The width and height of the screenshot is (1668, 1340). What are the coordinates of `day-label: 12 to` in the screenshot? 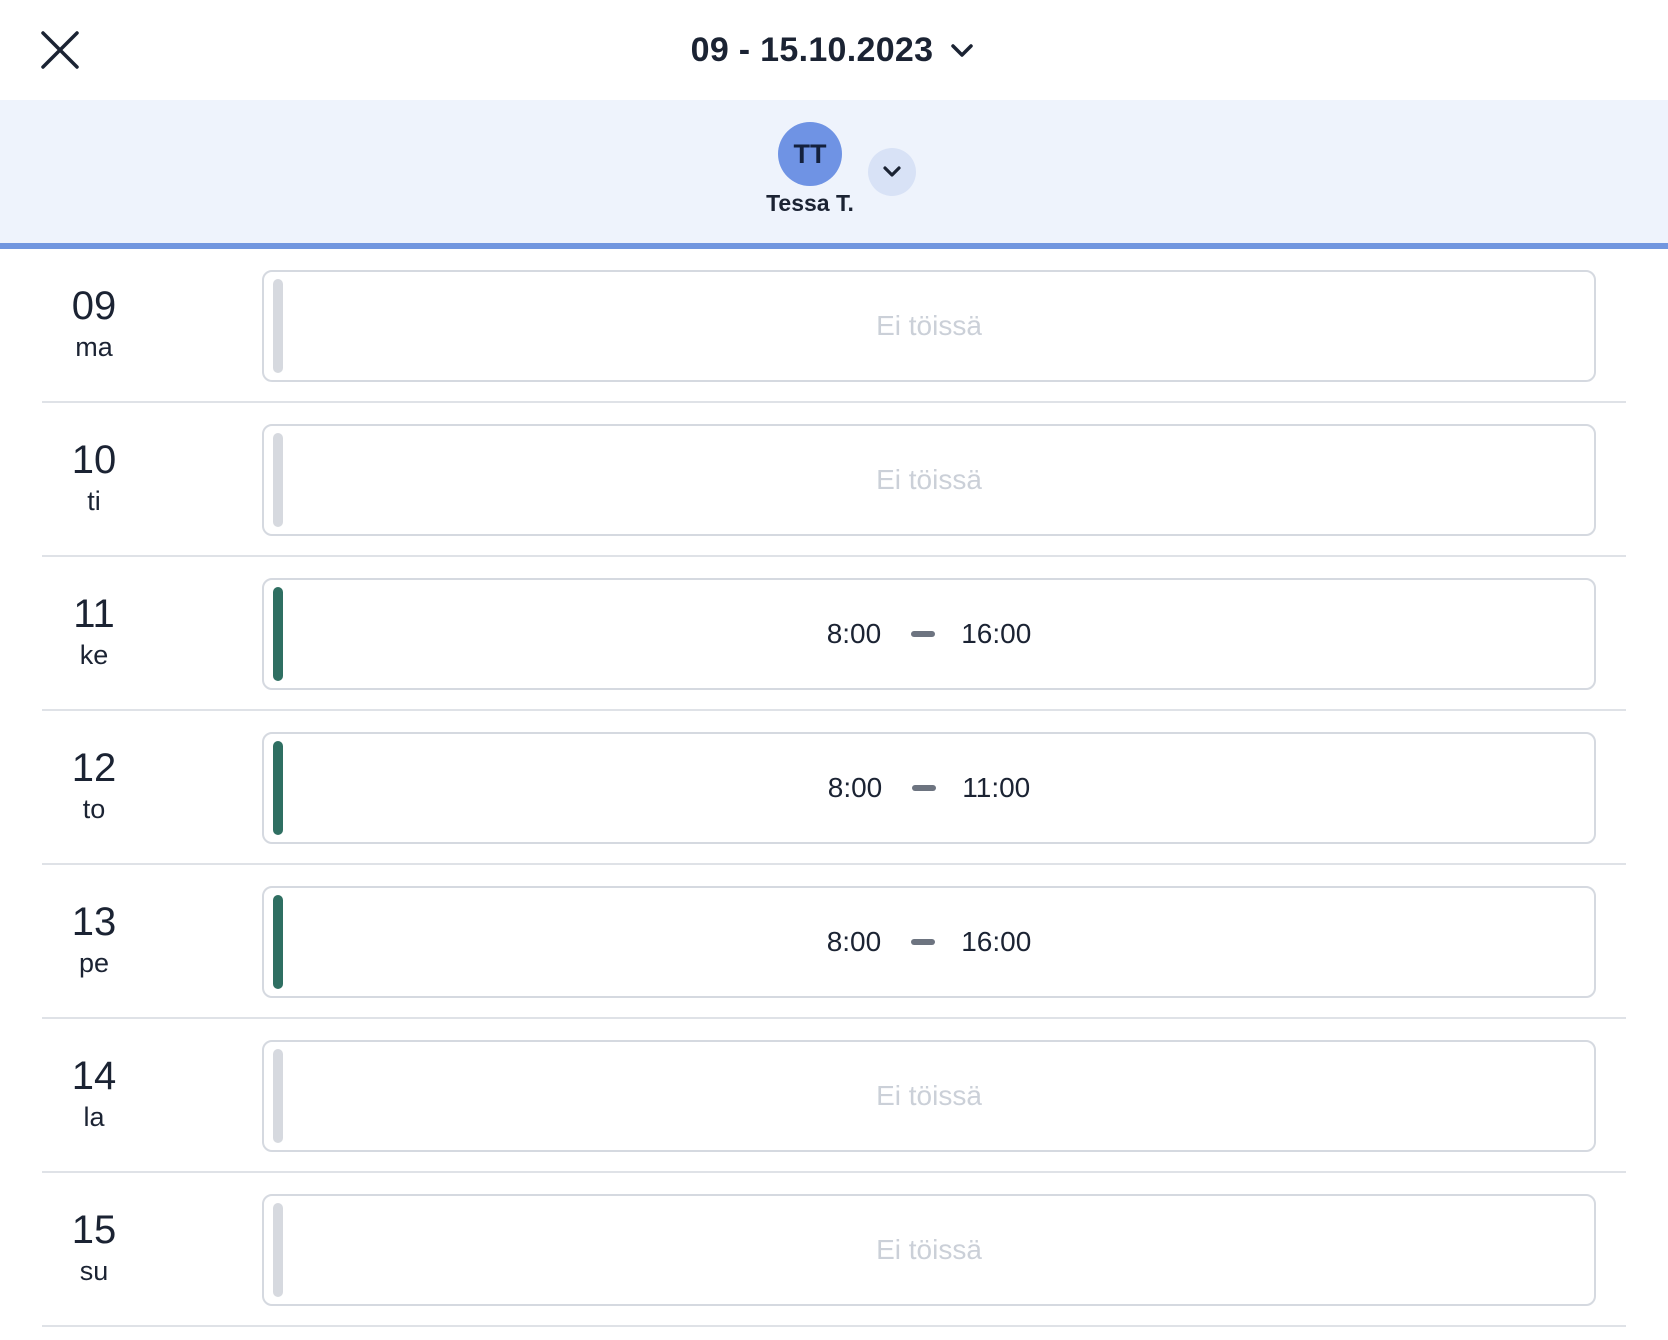 It's located at (94, 787).